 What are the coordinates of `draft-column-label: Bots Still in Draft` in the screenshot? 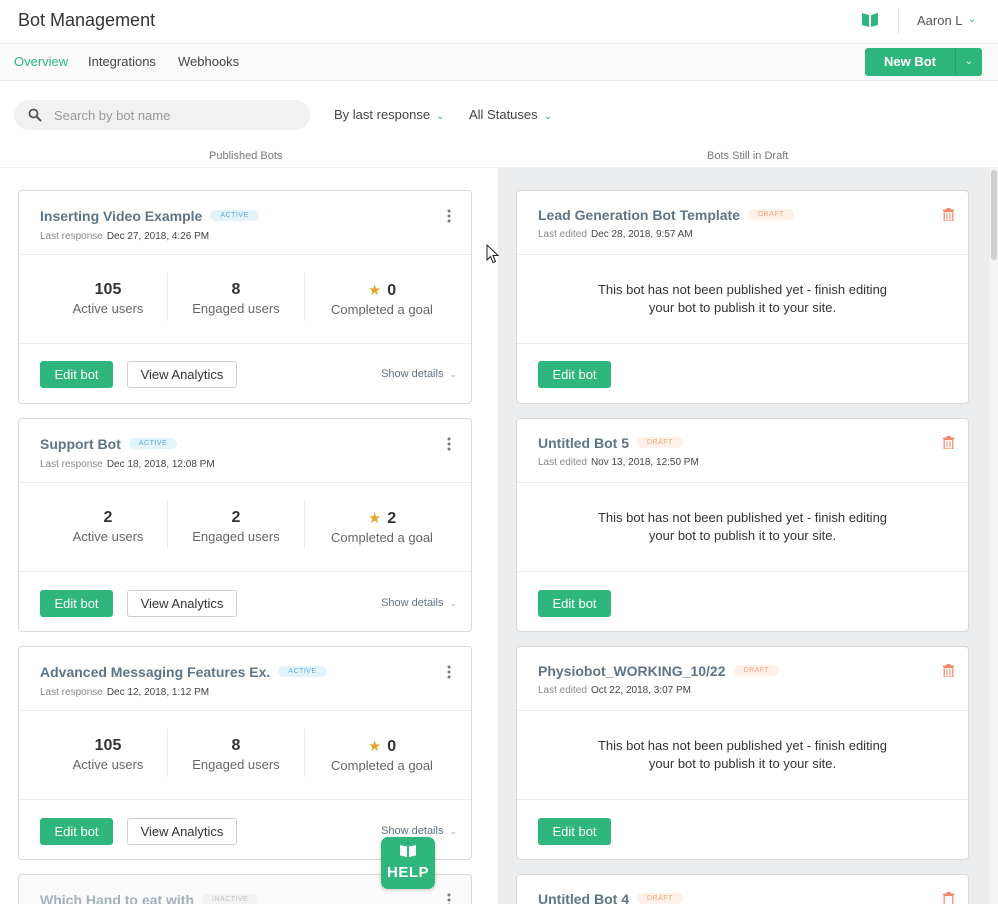 It's located at (748, 156).